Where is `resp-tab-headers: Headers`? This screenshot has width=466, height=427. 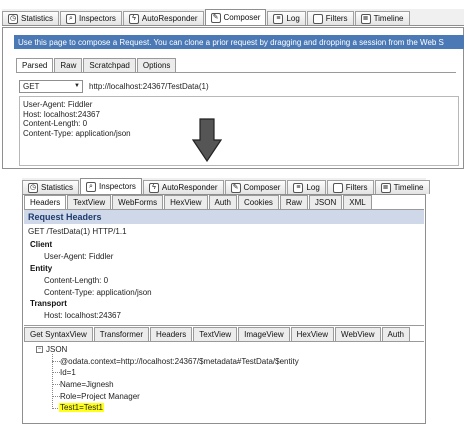 resp-tab-headers: Headers is located at coordinates (171, 334).